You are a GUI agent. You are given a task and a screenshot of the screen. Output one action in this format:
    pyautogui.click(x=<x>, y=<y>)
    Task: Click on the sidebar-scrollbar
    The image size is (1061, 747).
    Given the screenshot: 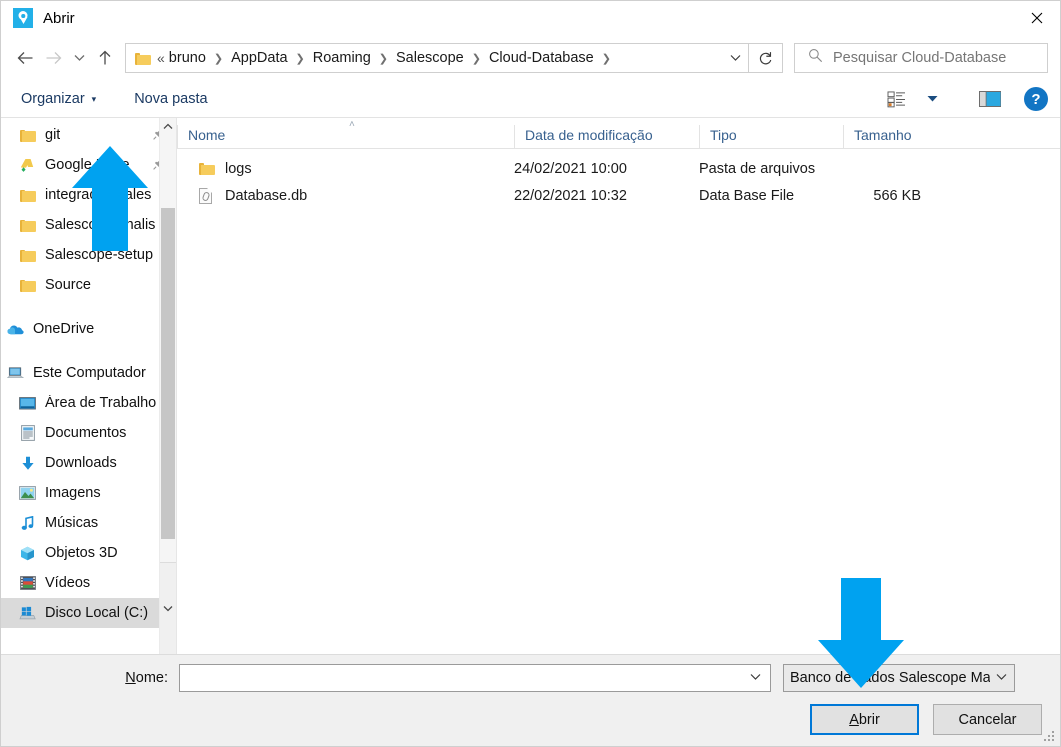 What is the action you would take?
    pyautogui.click(x=167, y=386)
    